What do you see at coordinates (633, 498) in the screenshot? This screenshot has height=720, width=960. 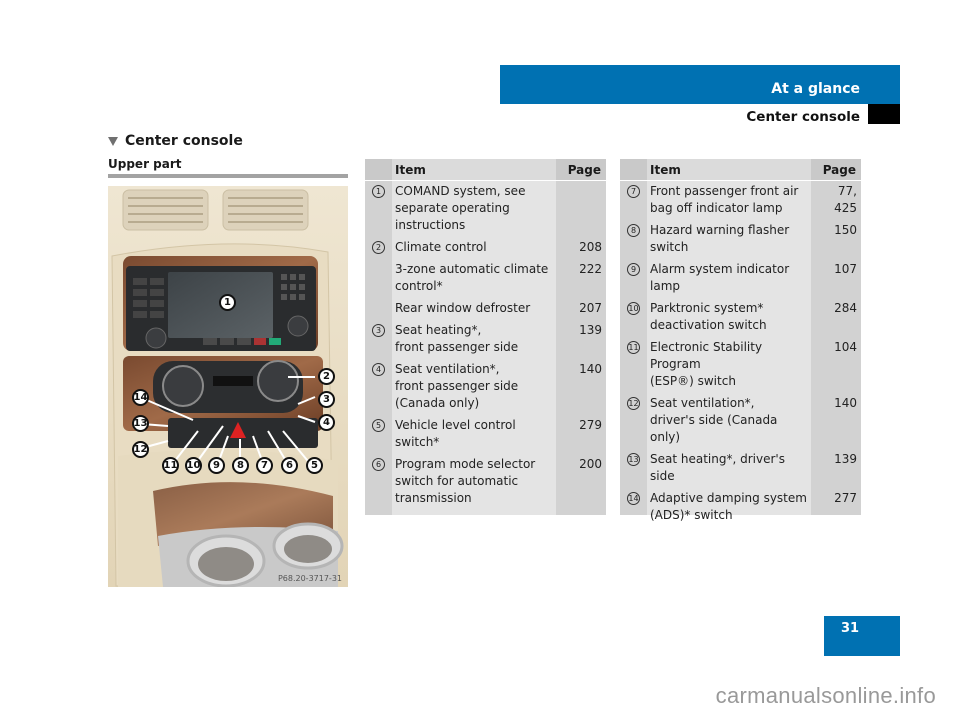 I see `circled-number-icon: 14` at bounding box center [633, 498].